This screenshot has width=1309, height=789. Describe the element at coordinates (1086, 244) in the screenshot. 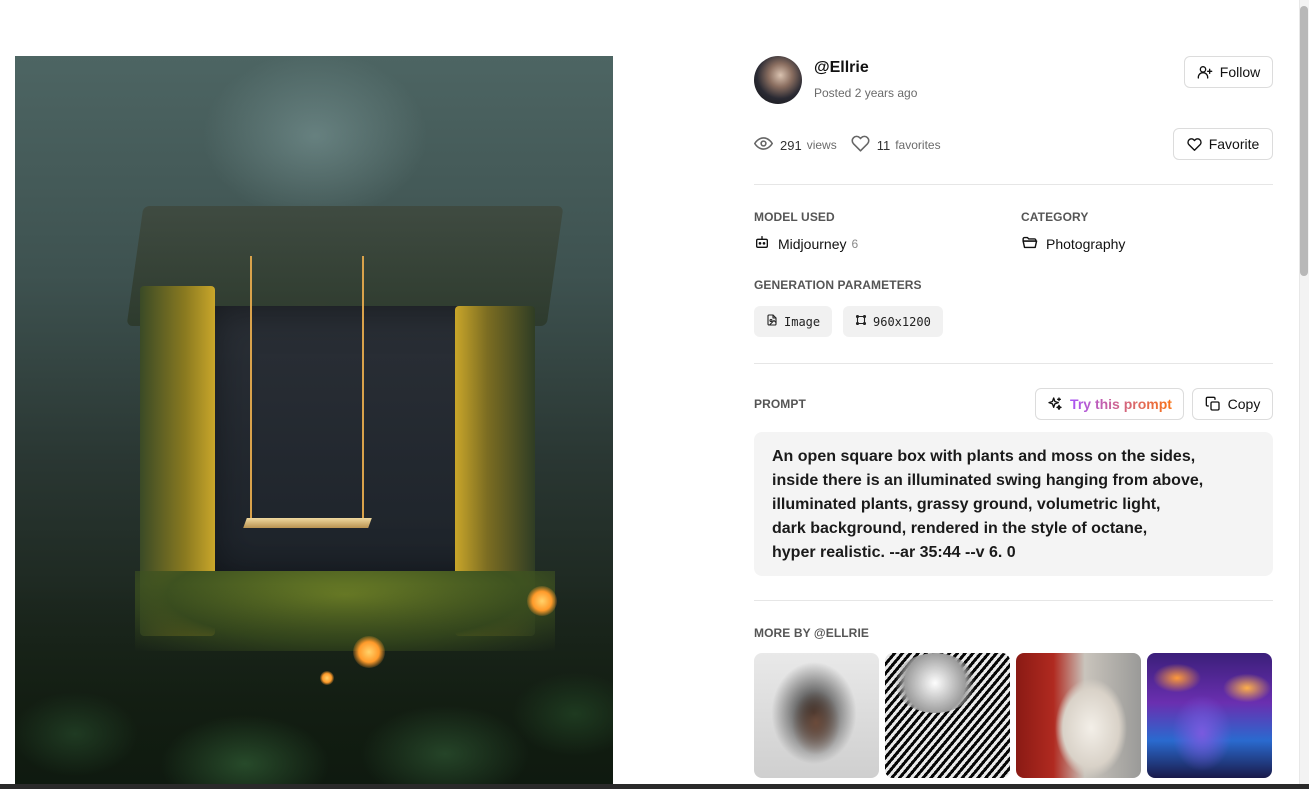

I see `category-name: Photography` at that location.